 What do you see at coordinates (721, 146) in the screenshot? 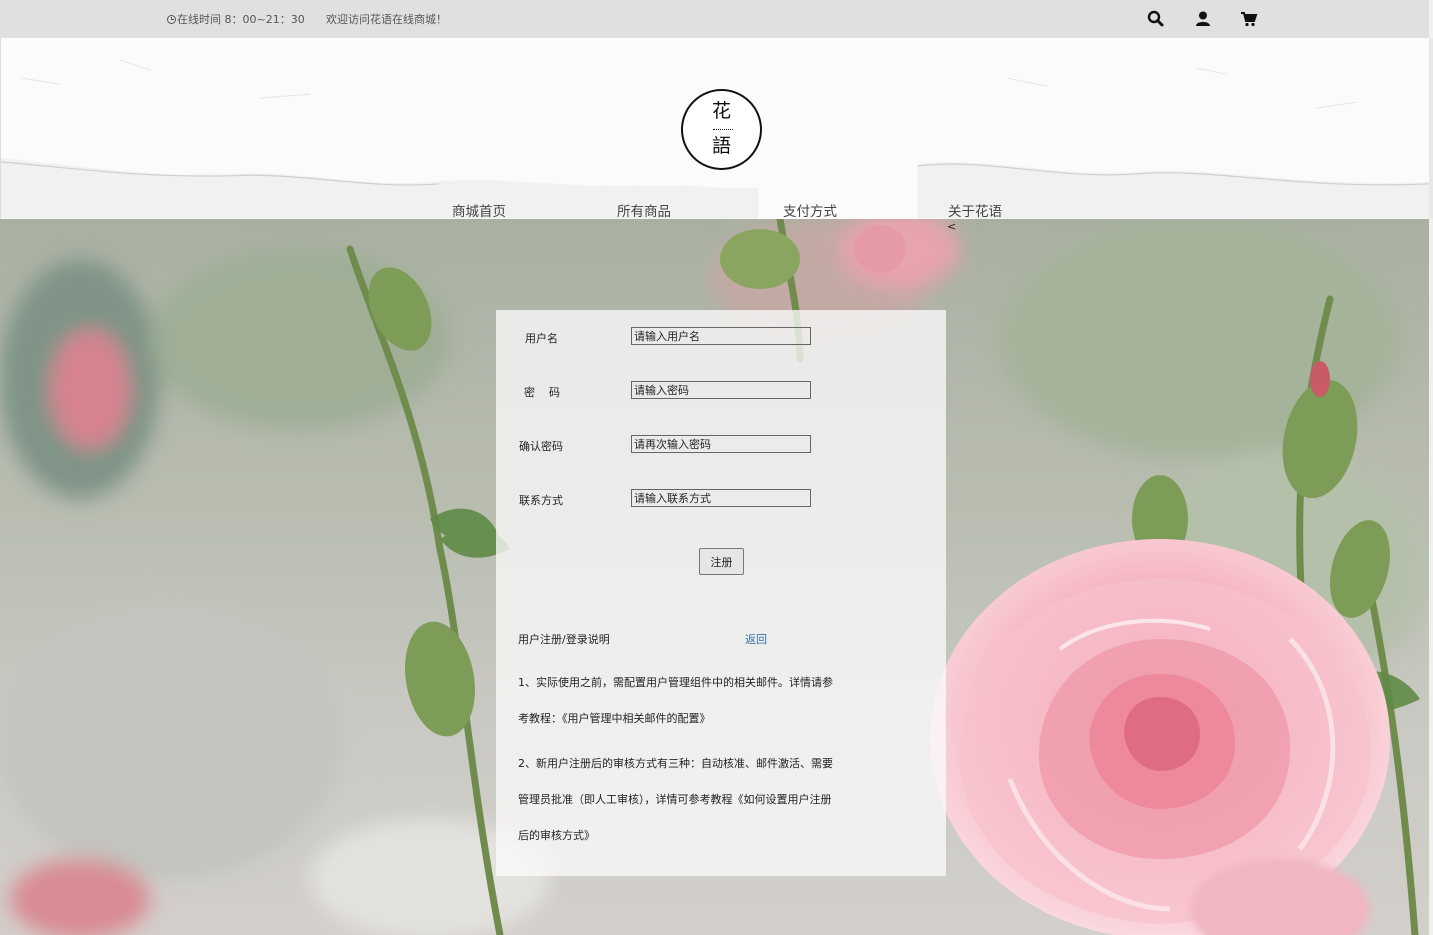
I see `logo-char-bottom: 語` at bounding box center [721, 146].